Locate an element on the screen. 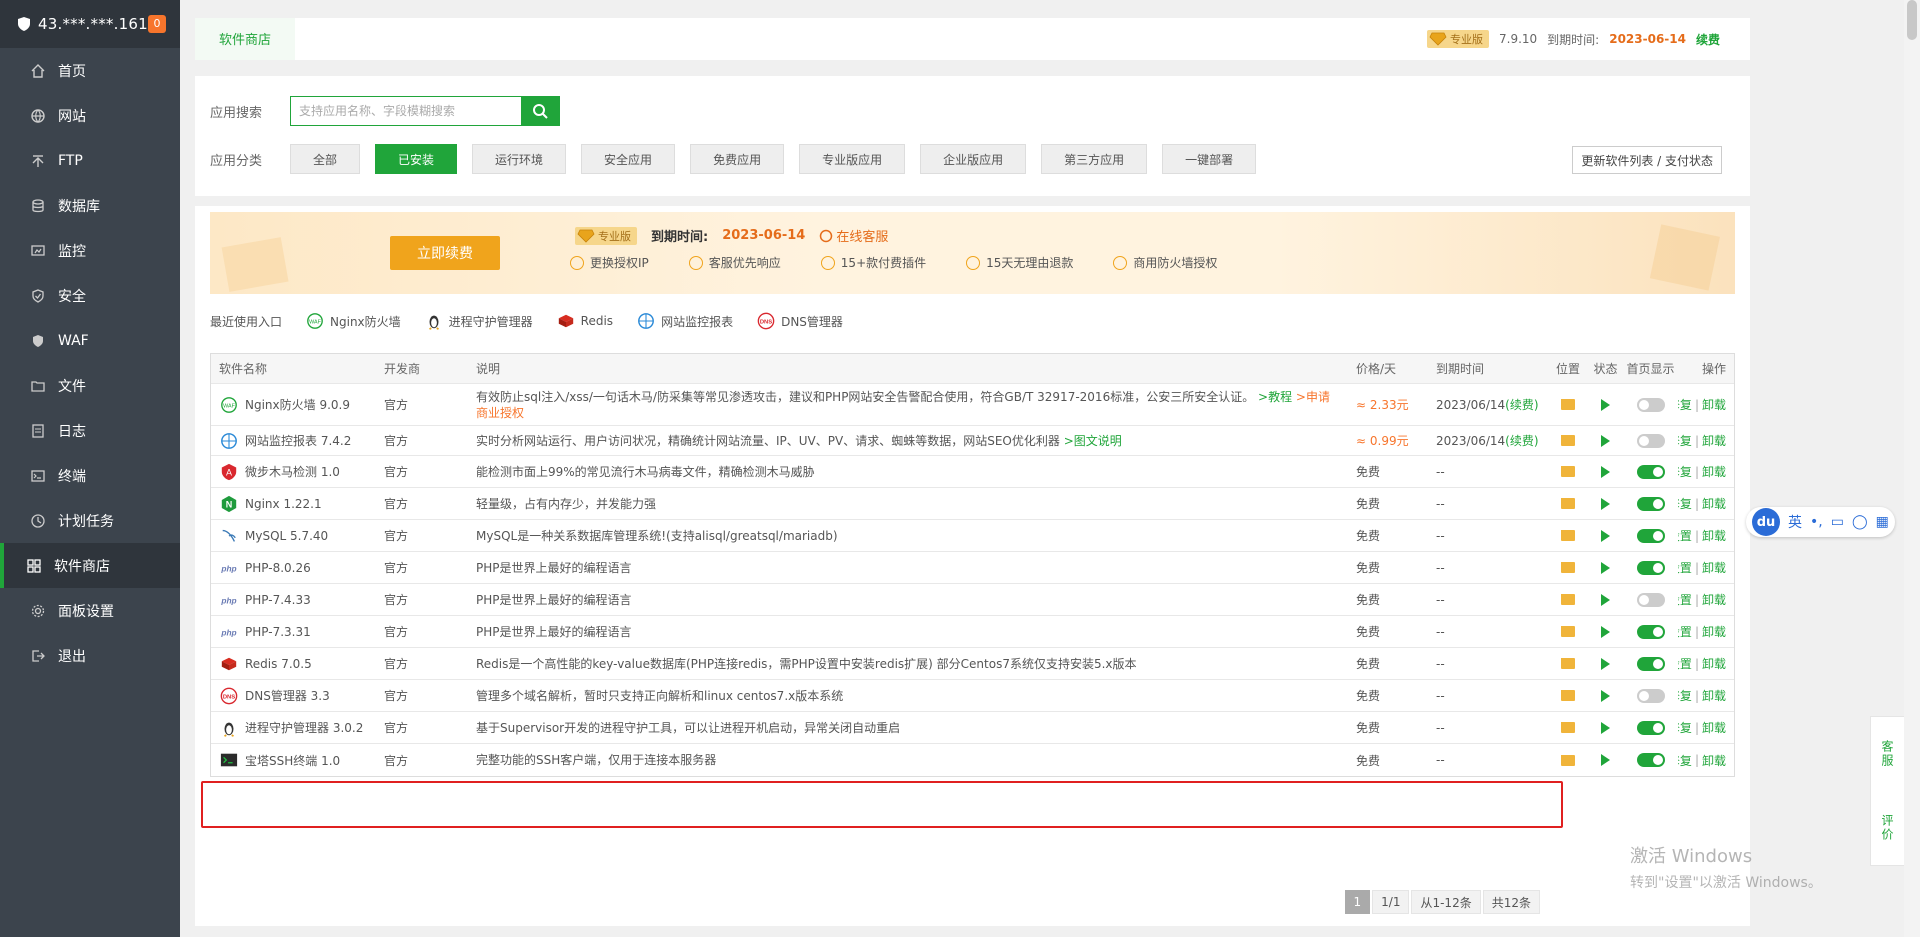  sidebar-item-0: 首页 is located at coordinates (90, 70).